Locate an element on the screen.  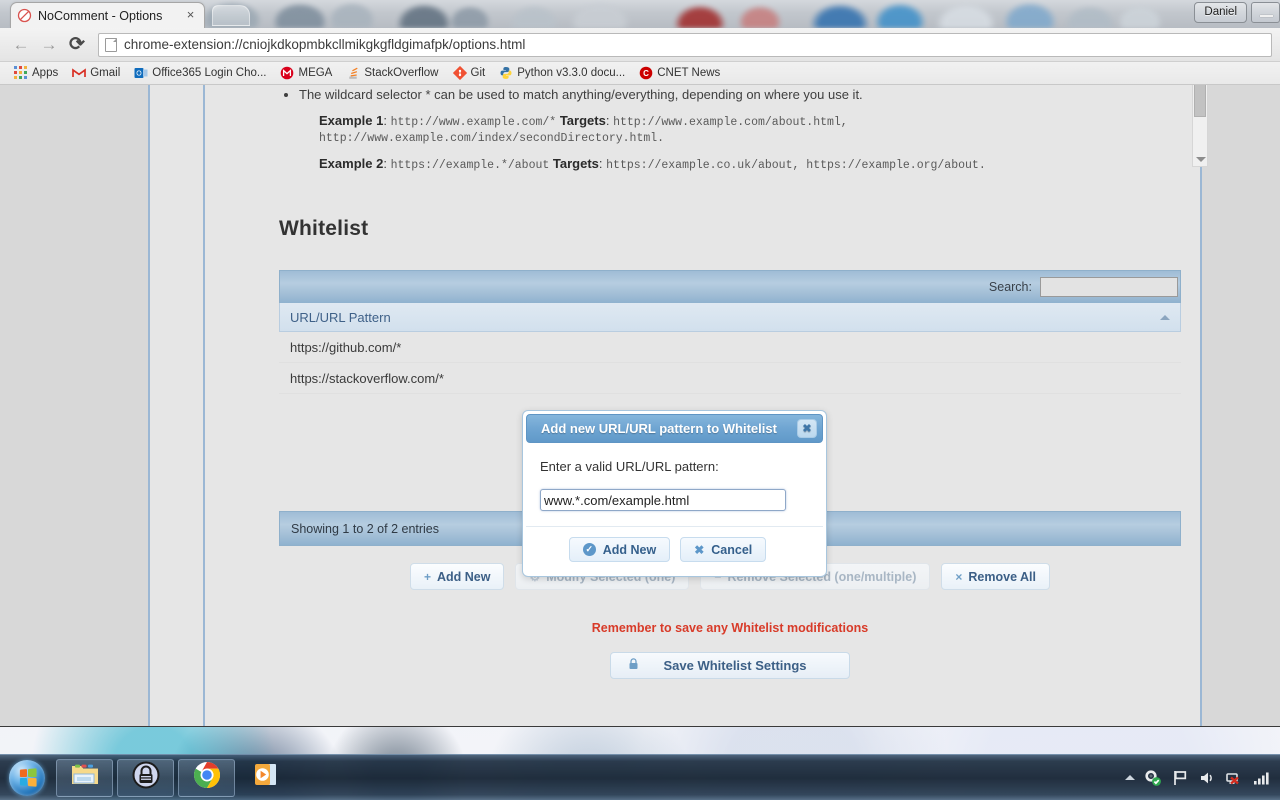
python-icon is located at coordinates (506, 73).